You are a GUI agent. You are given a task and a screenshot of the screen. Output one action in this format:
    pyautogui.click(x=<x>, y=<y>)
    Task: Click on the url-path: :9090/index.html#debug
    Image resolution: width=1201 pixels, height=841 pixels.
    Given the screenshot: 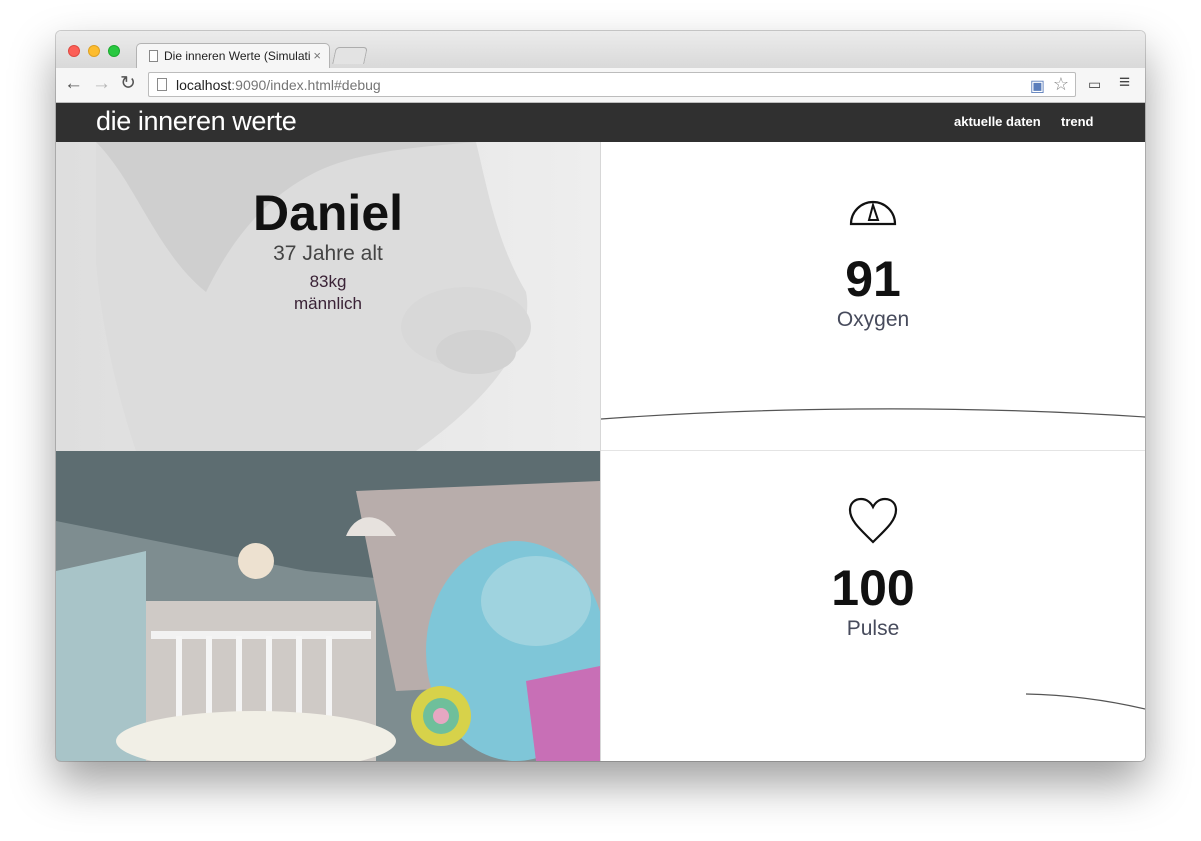 What is the action you would take?
    pyautogui.click(x=306, y=85)
    